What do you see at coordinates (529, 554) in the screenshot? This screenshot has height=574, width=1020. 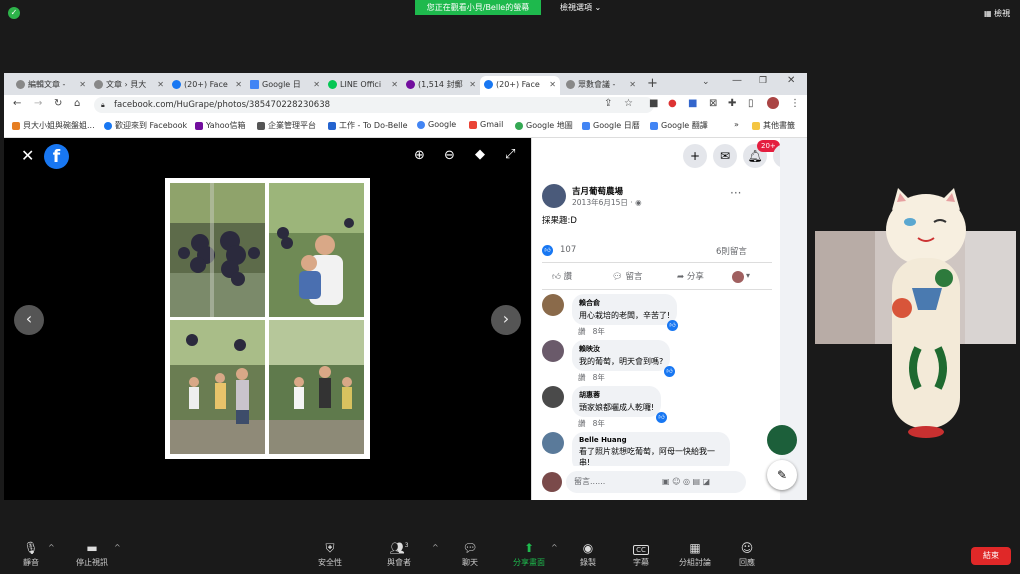 I see `share-screen-button: ⬆ 分享畫面` at bounding box center [529, 554].